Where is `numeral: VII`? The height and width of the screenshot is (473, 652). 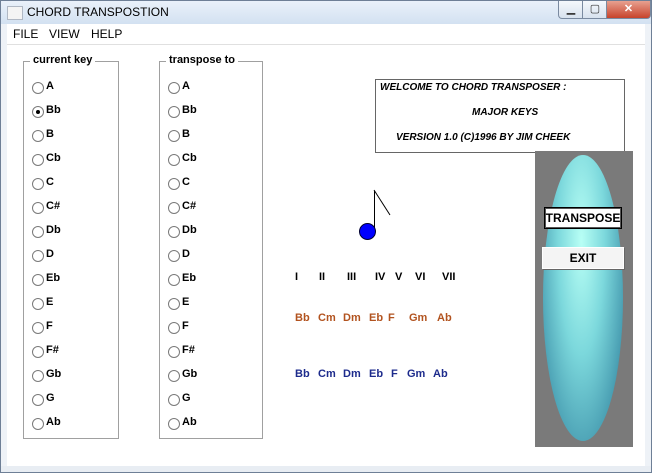
numeral: VII is located at coordinates (449, 277).